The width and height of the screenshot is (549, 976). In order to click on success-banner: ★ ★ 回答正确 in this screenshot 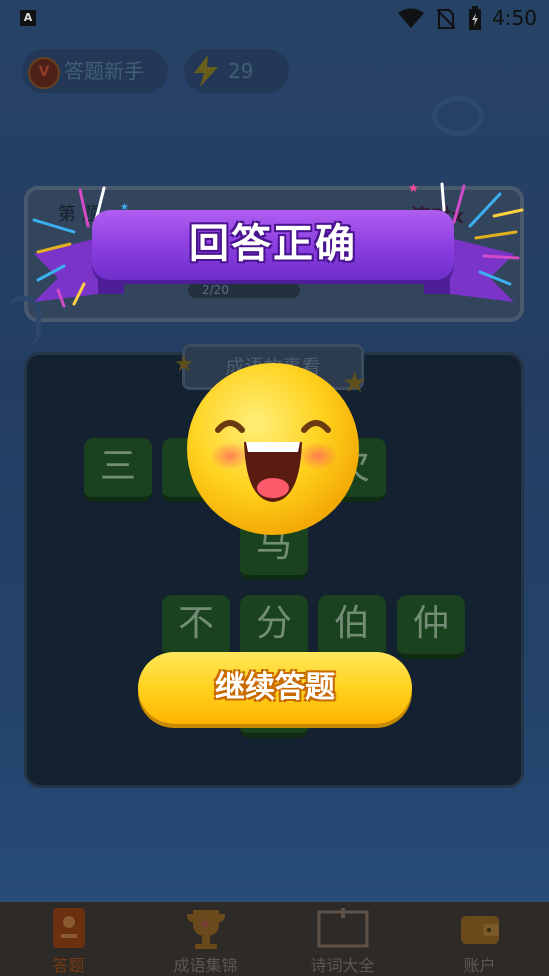, I will do `click(274, 245)`.